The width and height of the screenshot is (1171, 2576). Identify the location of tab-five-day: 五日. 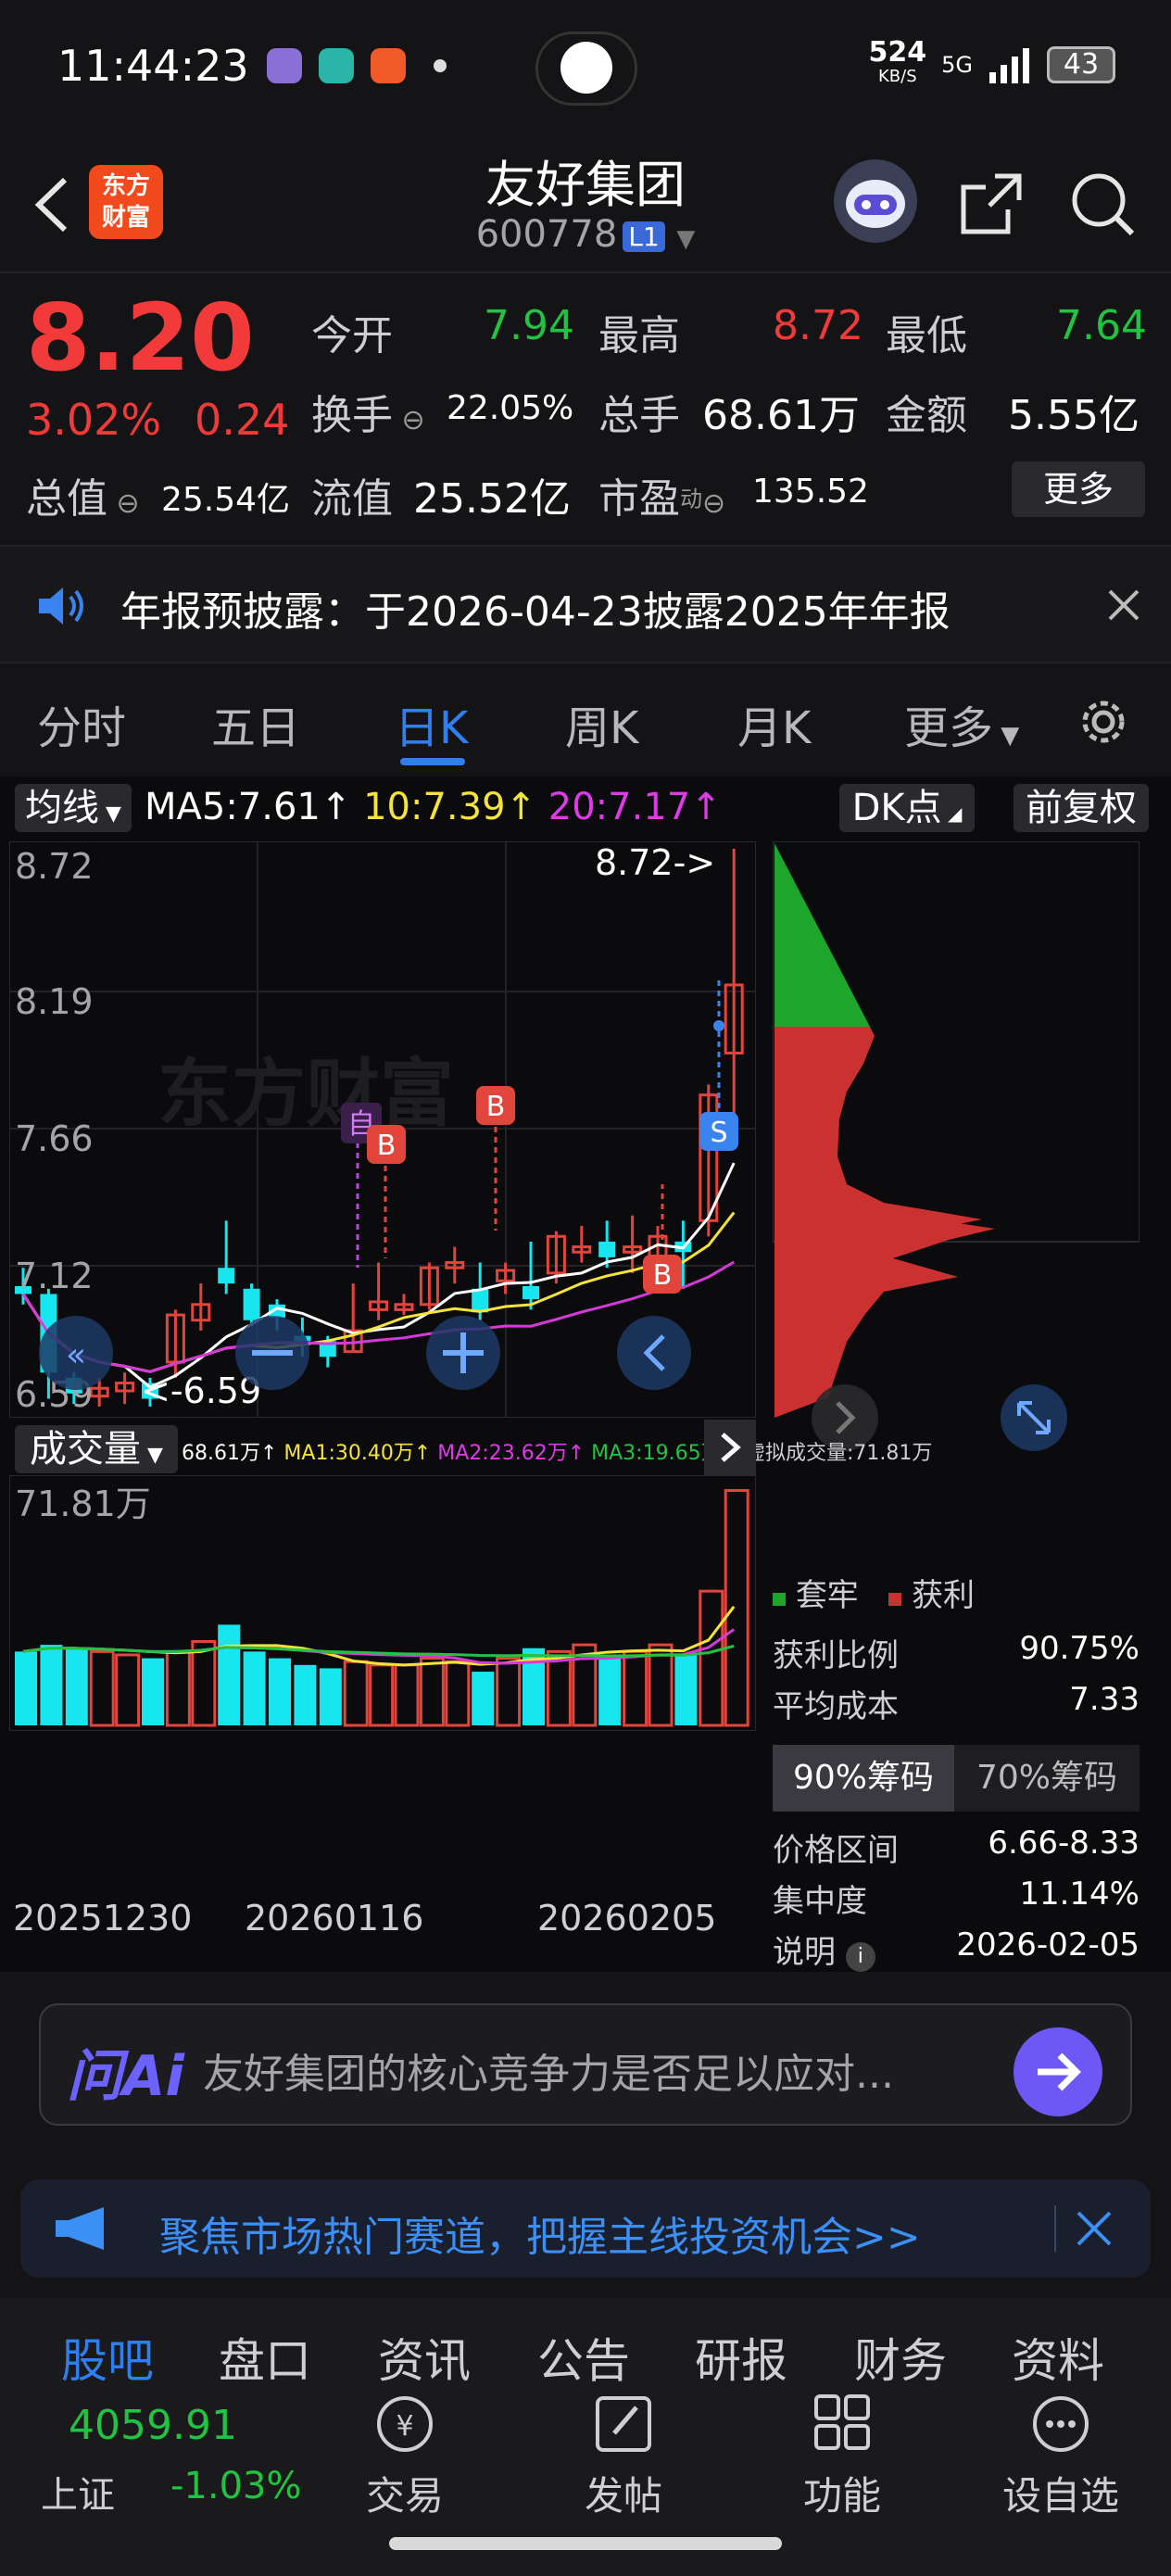
(256, 723).